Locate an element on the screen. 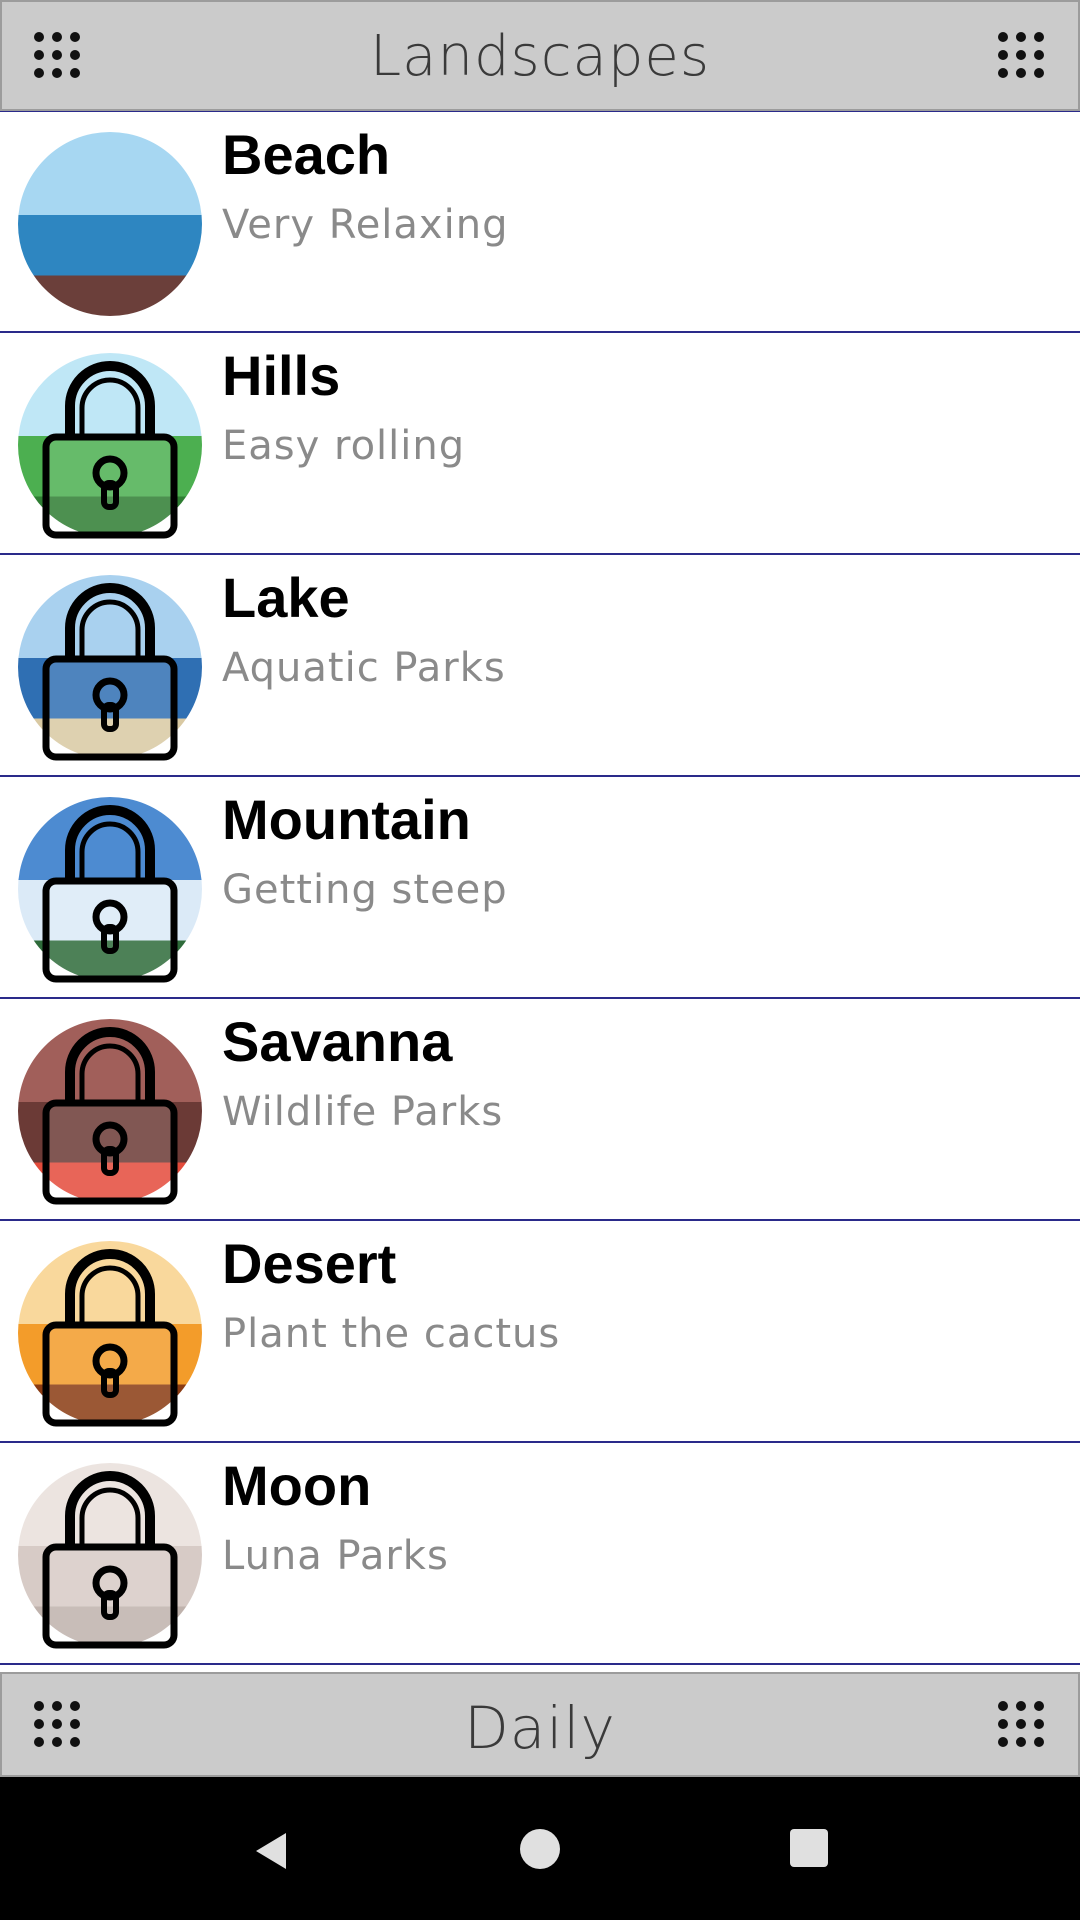 The width and height of the screenshot is (1080, 1920). item-title: Savanna is located at coordinates (337, 1041).